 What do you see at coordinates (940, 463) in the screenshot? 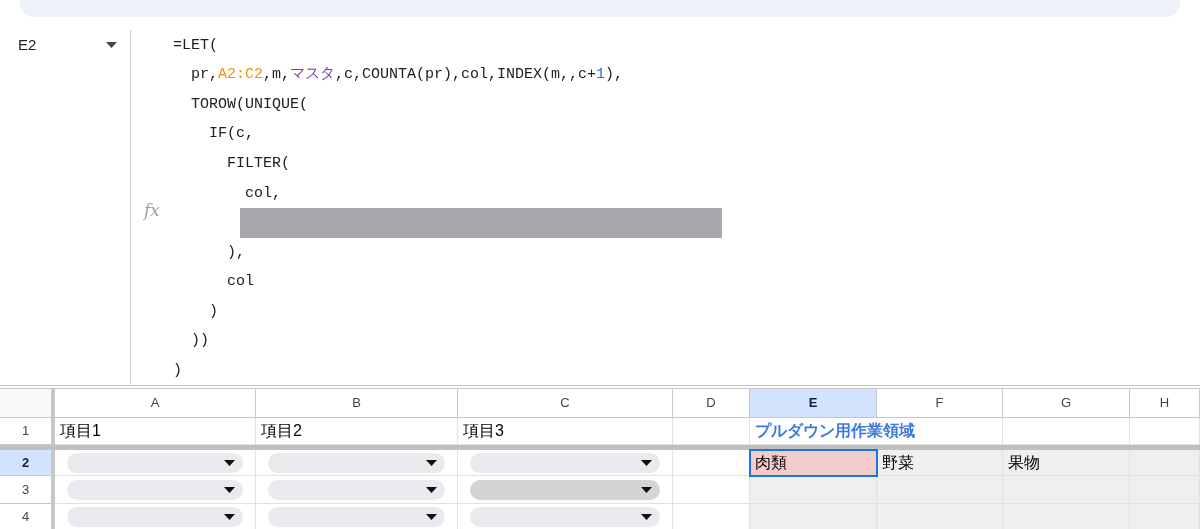
I see `table-cell: 野菜` at bounding box center [940, 463].